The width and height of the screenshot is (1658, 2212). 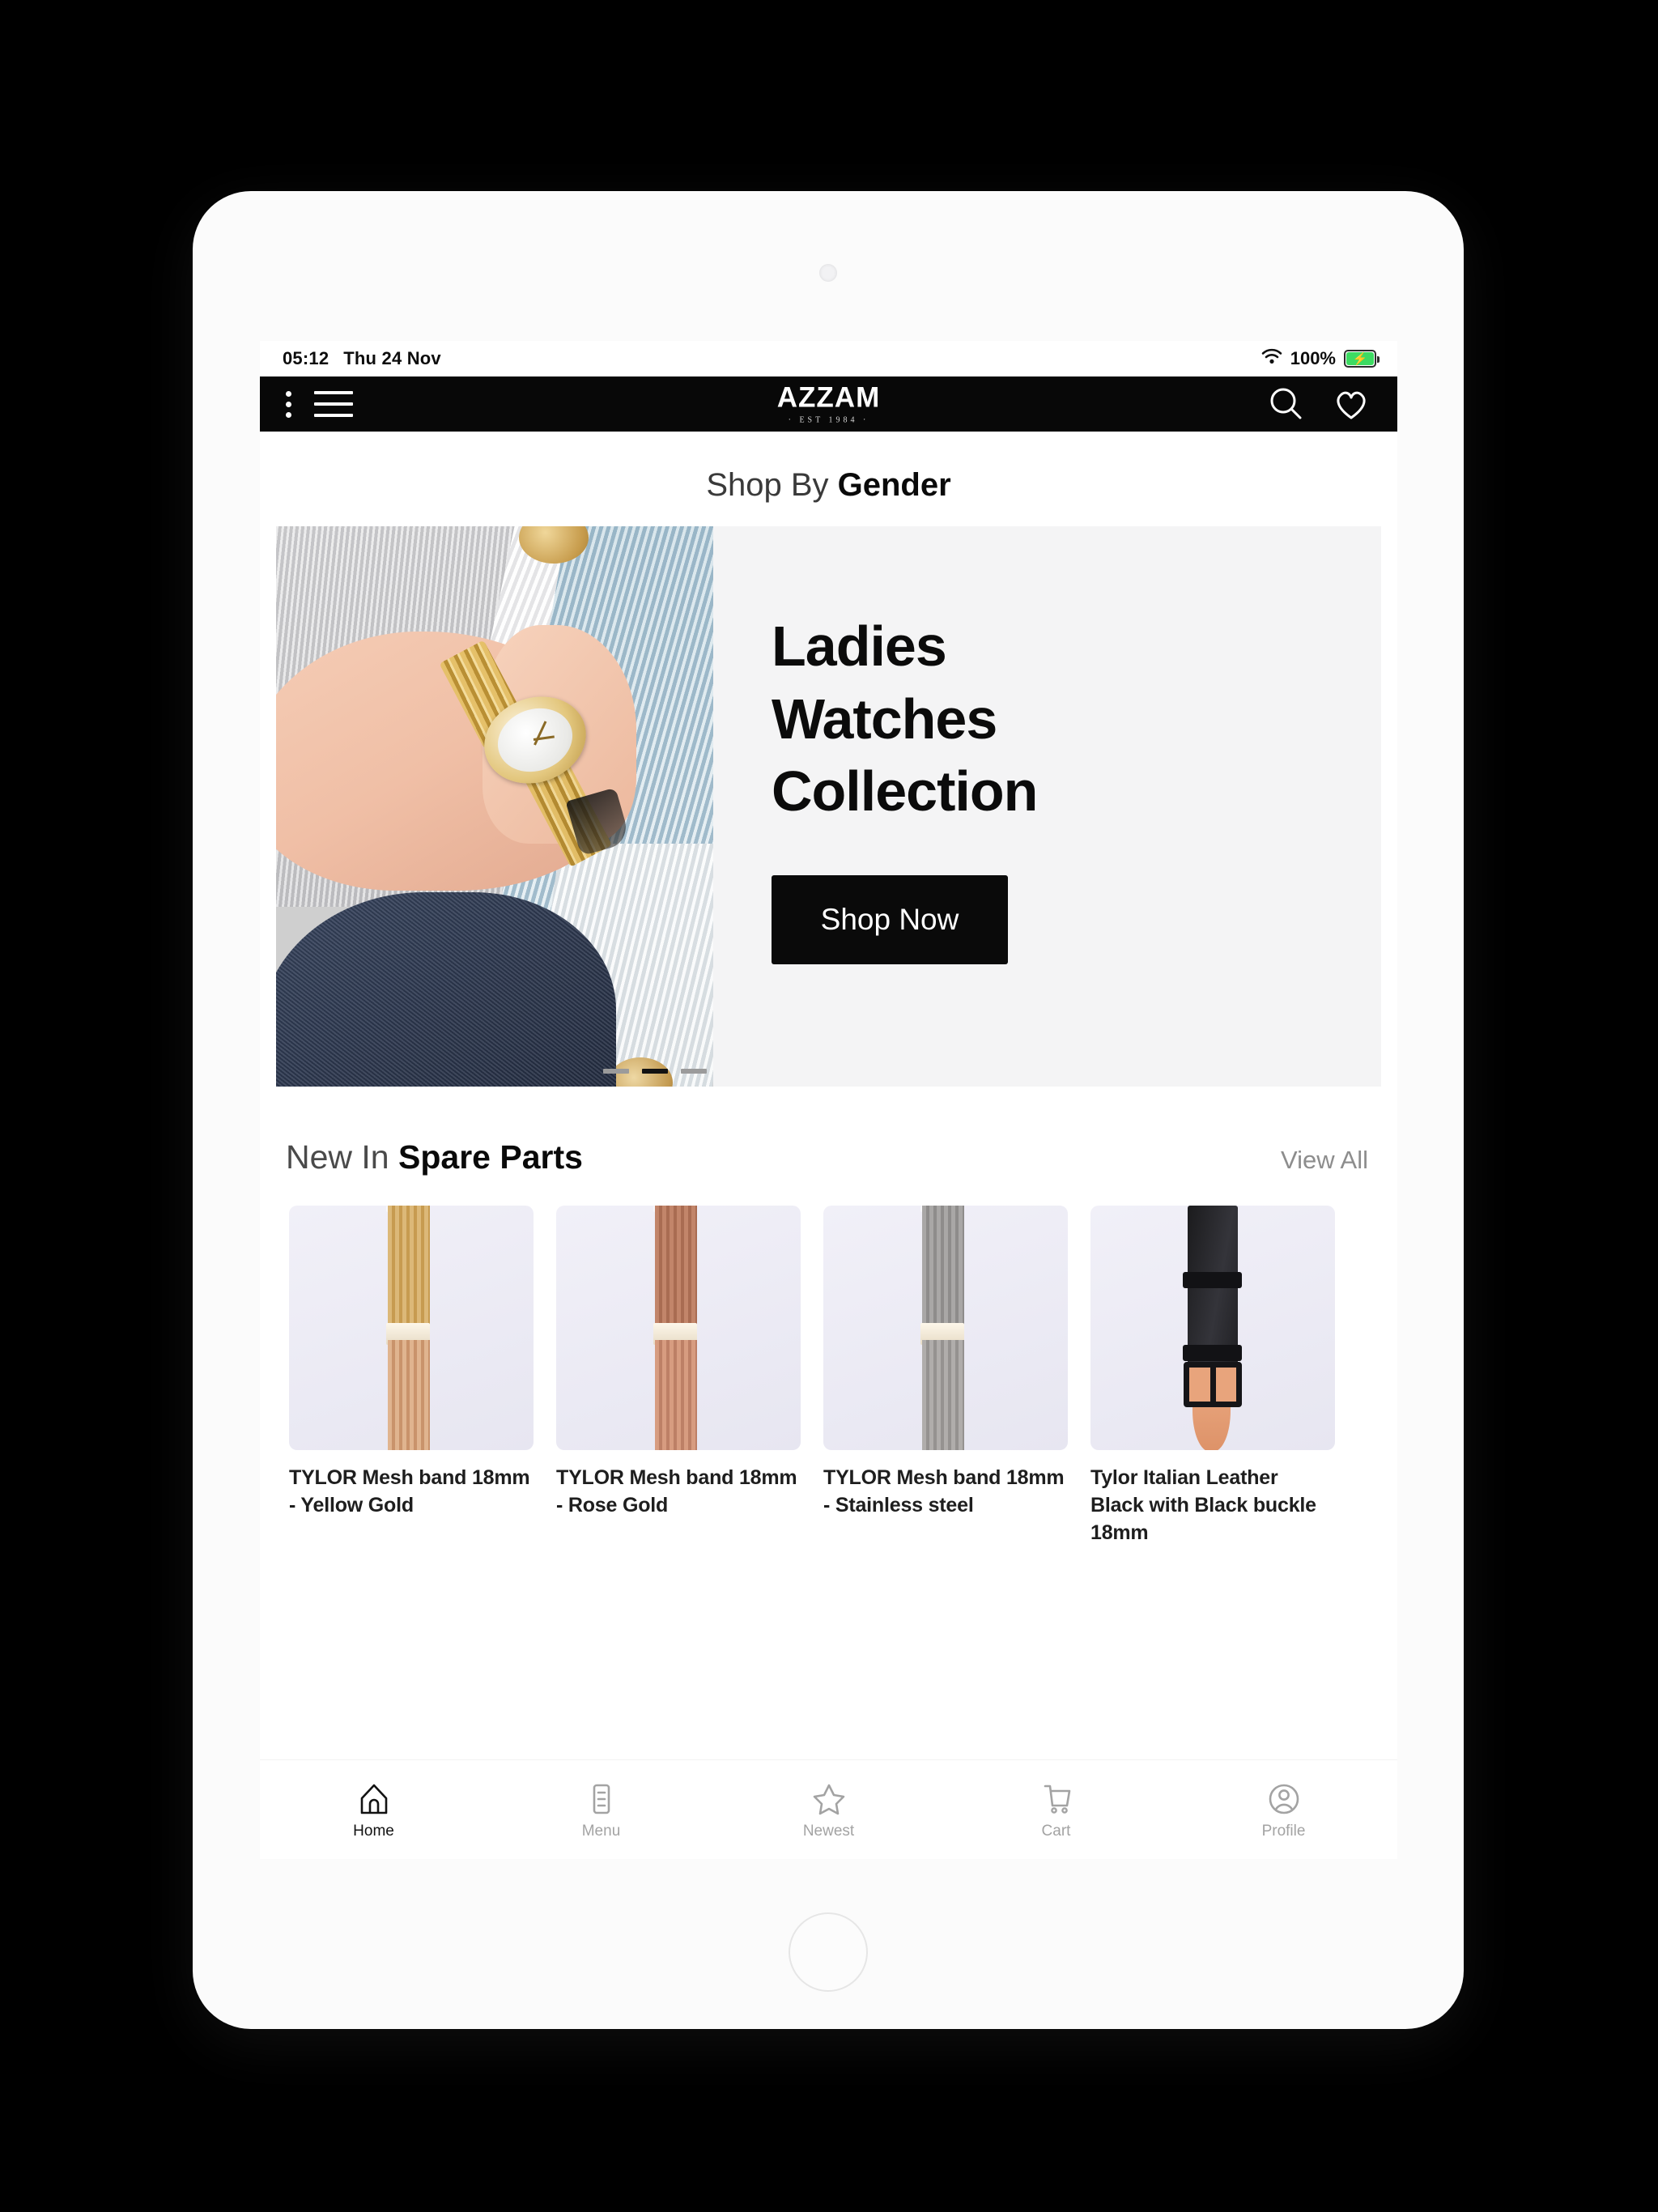 What do you see at coordinates (409, 1491) in the screenshot?
I see `product-name: TYLOR Mesh band 18mm - Yellow Gold` at bounding box center [409, 1491].